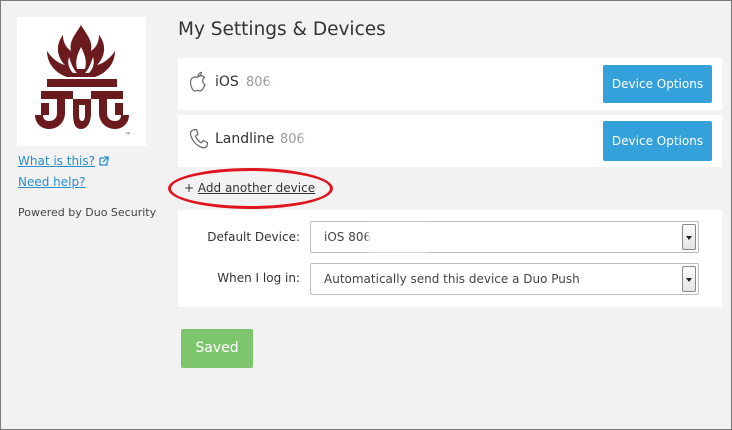 The height and width of the screenshot is (430, 732). What do you see at coordinates (282, 29) in the screenshot?
I see `page-title: My Settings & Devices` at bounding box center [282, 29].